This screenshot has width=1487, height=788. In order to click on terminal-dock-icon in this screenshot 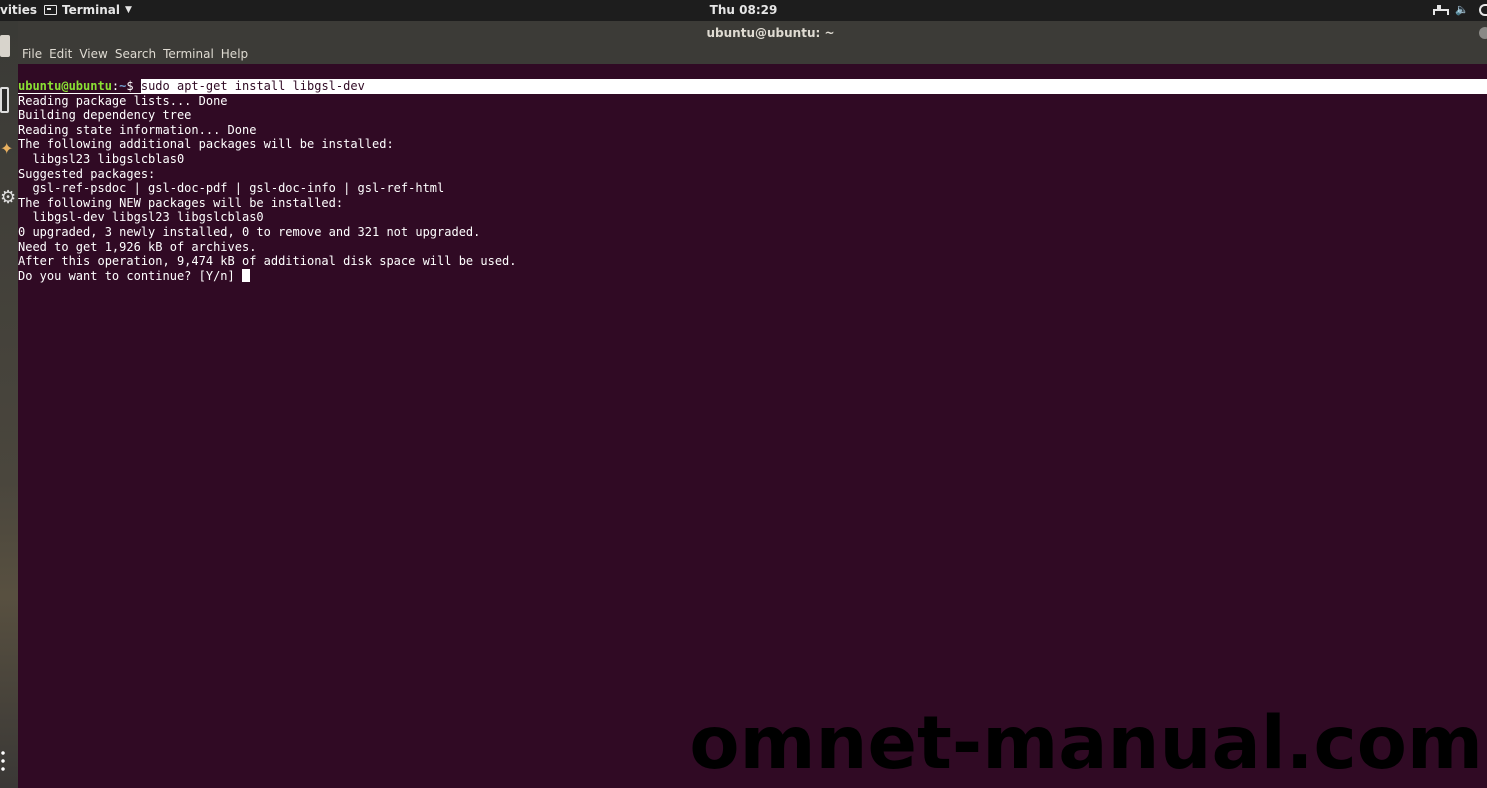, I will do `click(4, 100)`.